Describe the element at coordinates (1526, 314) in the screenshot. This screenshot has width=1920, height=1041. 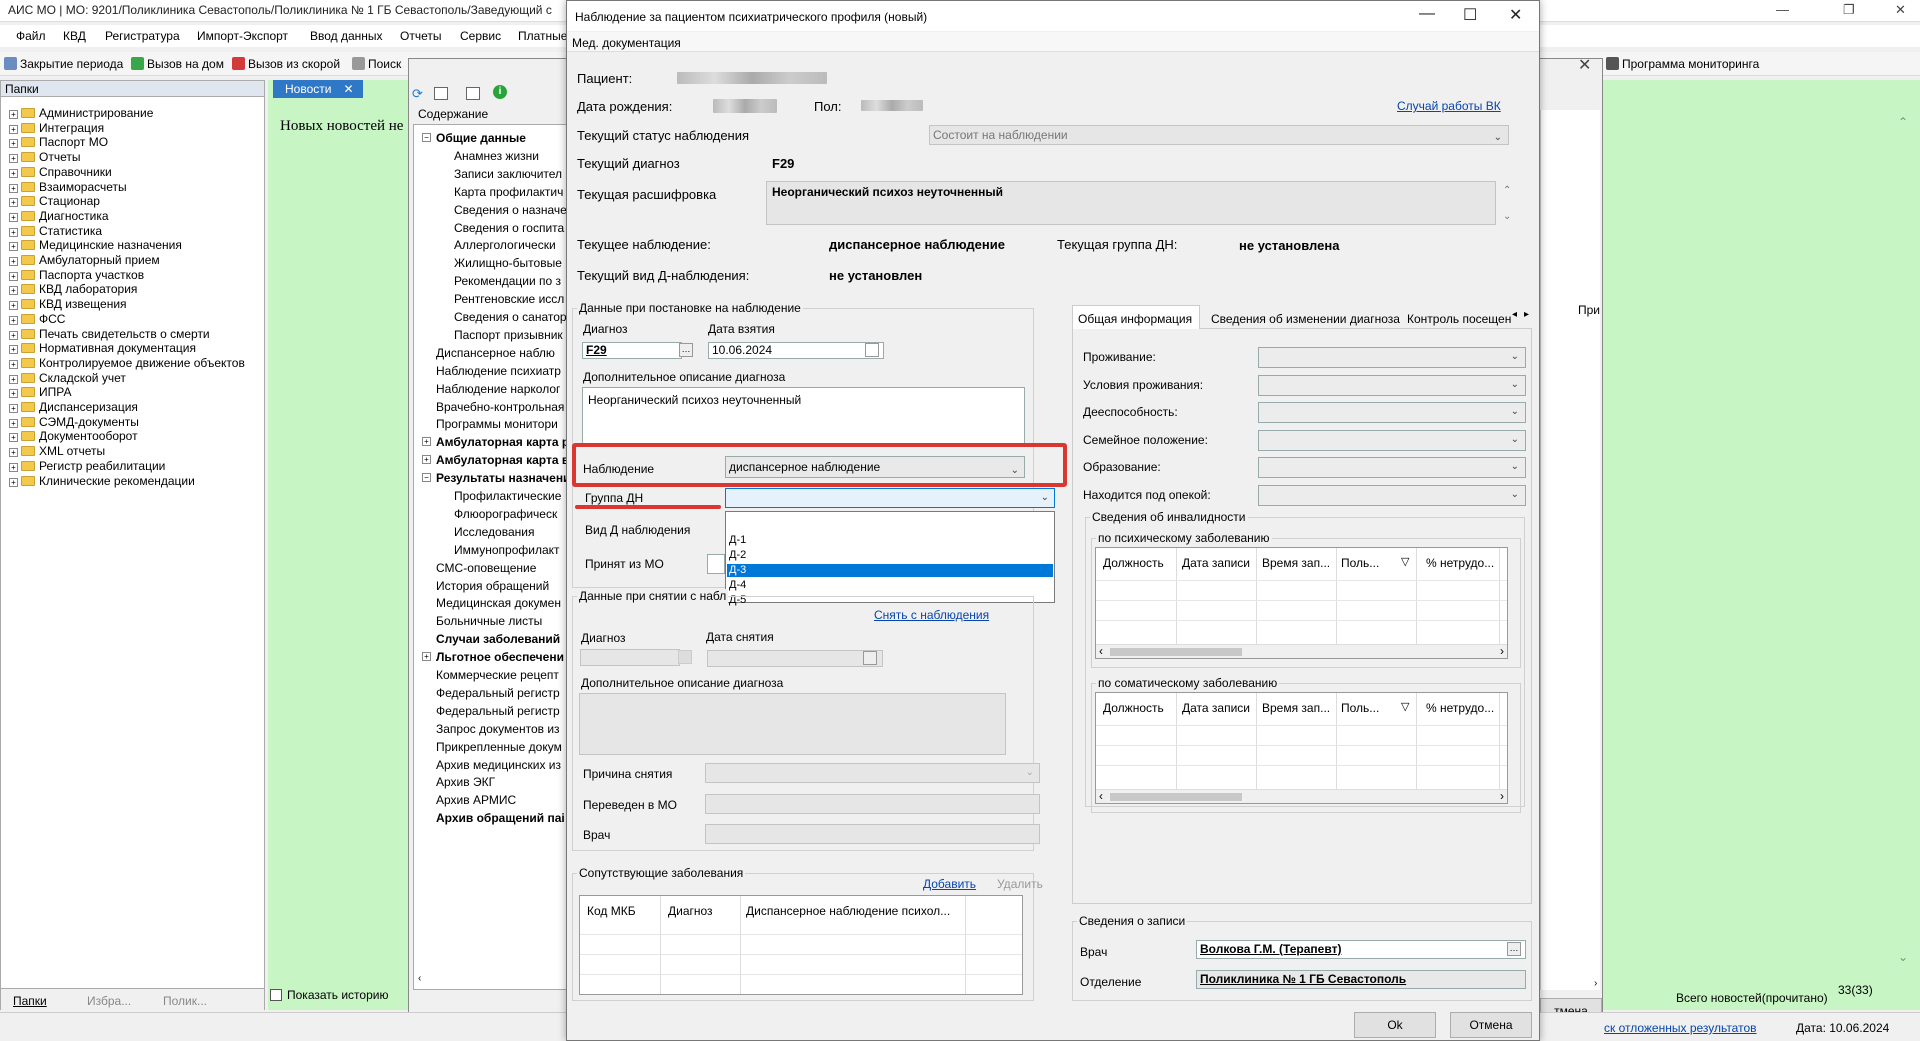
I see `tab-scroll-right-icon: ▸` at that location.